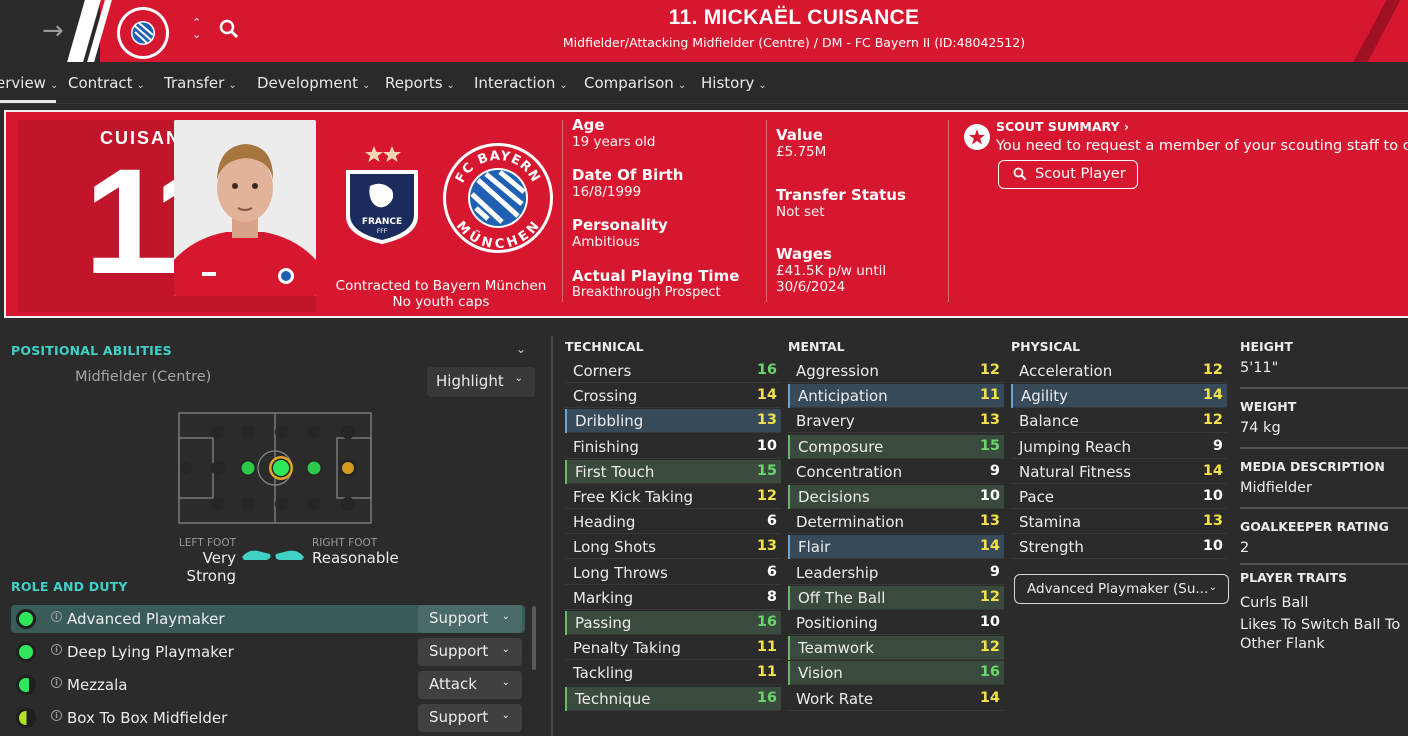 This screenshot has height=736, width=1408. What do you see at coordinates (268, 718) in the screenshot?
I see `role-row: i Box To Box Midfielder Support ⌄` at bounding box center [268, 718].